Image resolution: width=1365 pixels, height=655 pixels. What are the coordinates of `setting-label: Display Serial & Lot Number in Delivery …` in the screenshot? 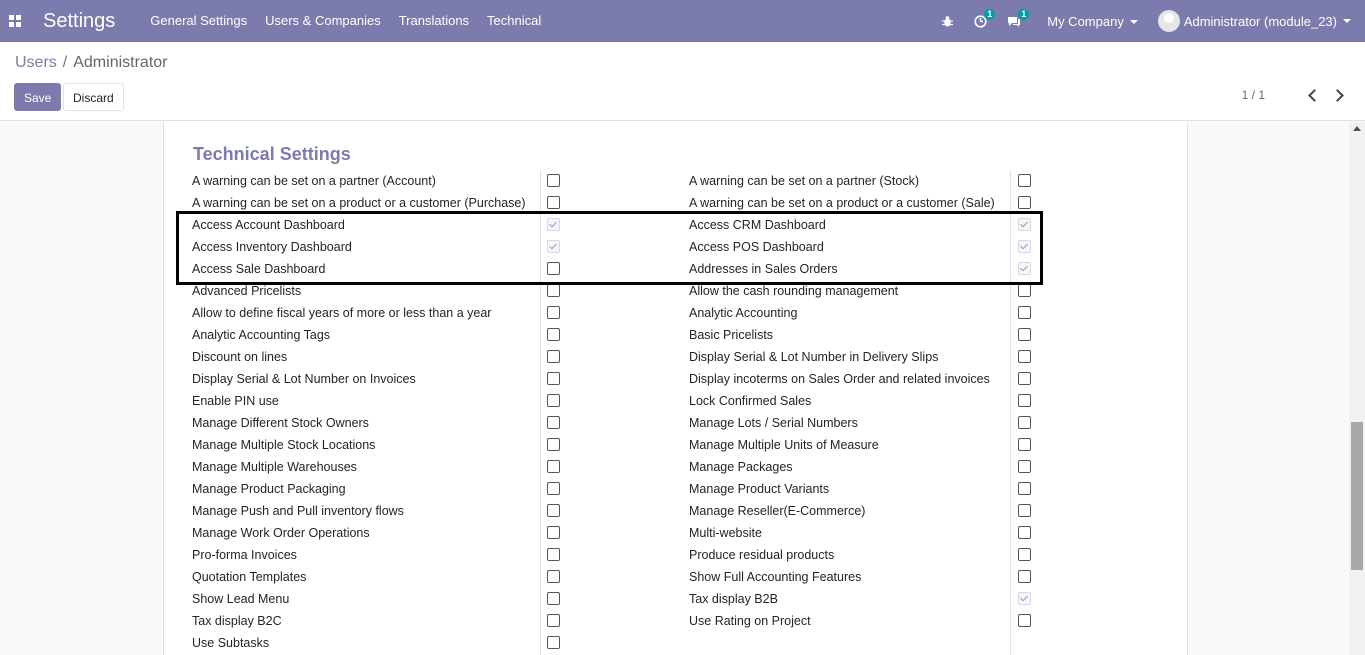 It's located at (814, 357).